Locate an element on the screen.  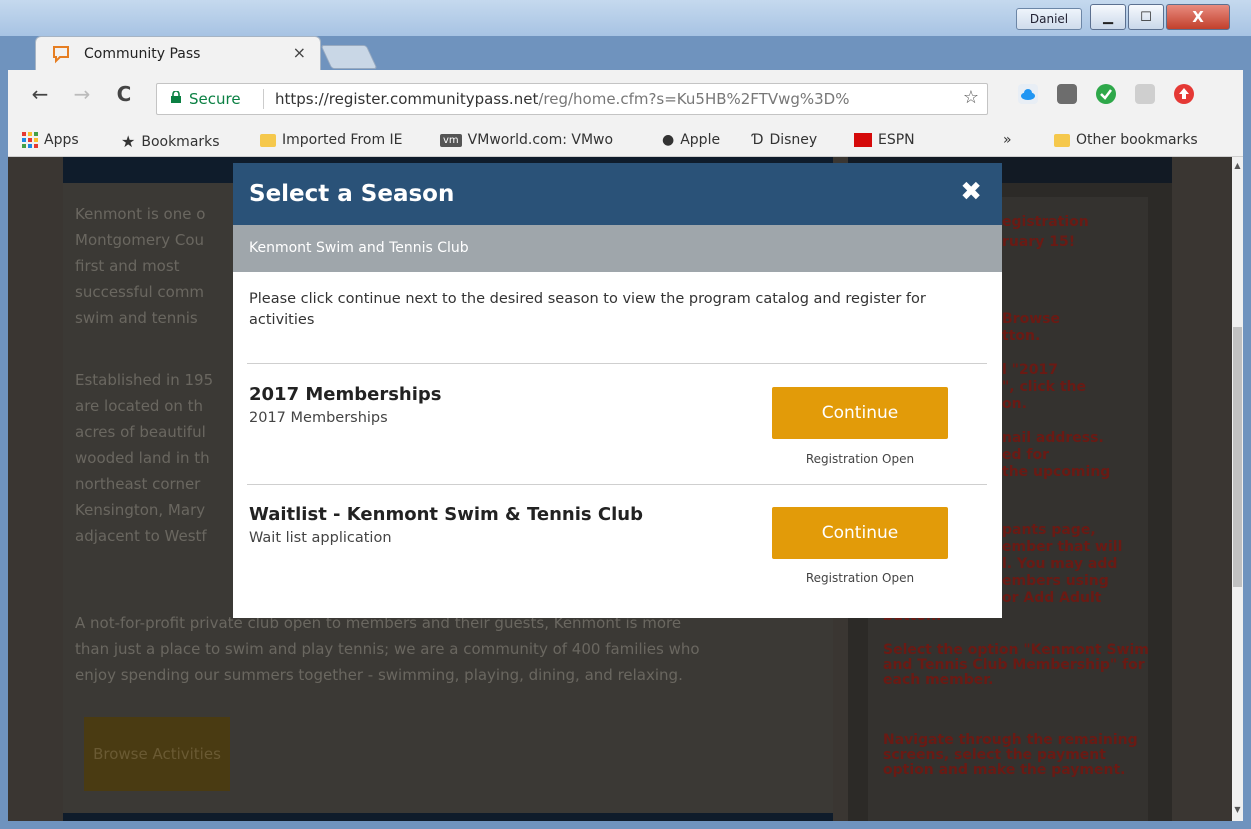
sidebar-text: or Add Adult is located at coordinates (1052, 598).